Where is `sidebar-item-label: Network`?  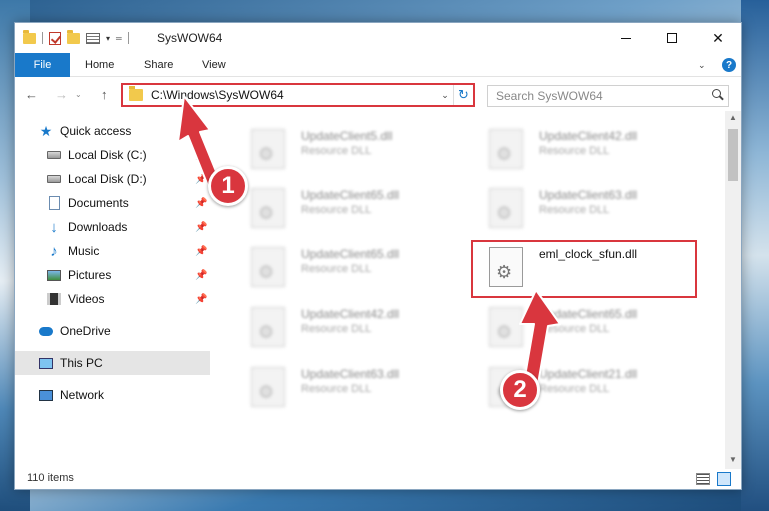 sidebar-item-label: Network is located at coordinates (82, 395).